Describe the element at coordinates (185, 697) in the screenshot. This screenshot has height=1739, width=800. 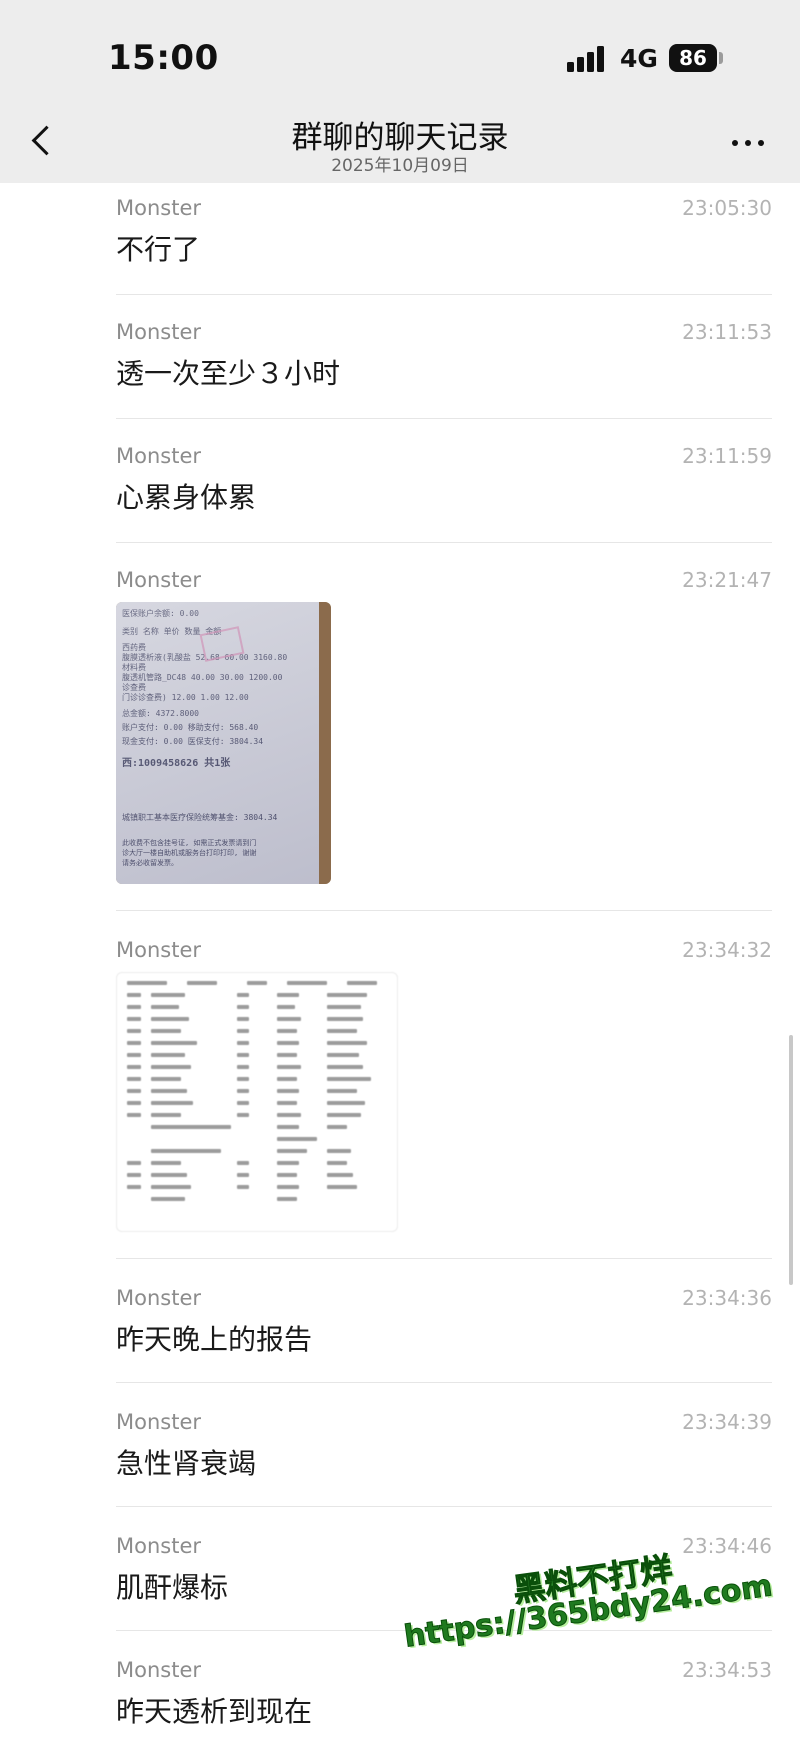
I see `receipt-line: 门诊诊查费) 12.00 1.00 12.00` at that location.